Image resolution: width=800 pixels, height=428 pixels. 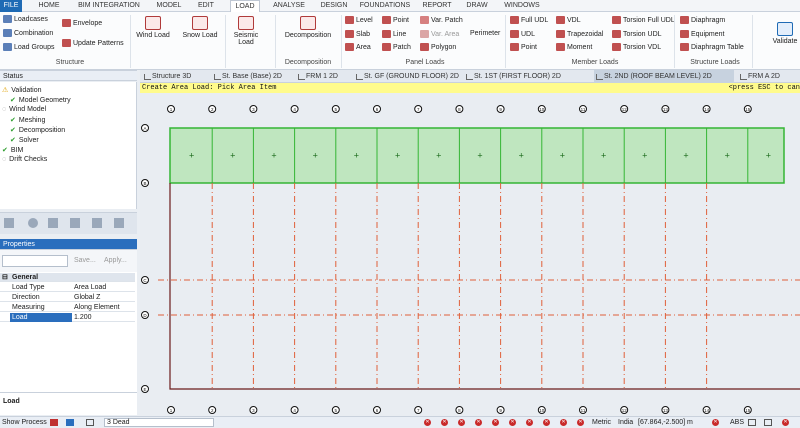 What do you see at coordinates (664, 76) in the screenshot?
I see `tab-st-2nd: St. 2ND (ROOF BEAM LEVEL) 2D` at bounding box center [664, 76].